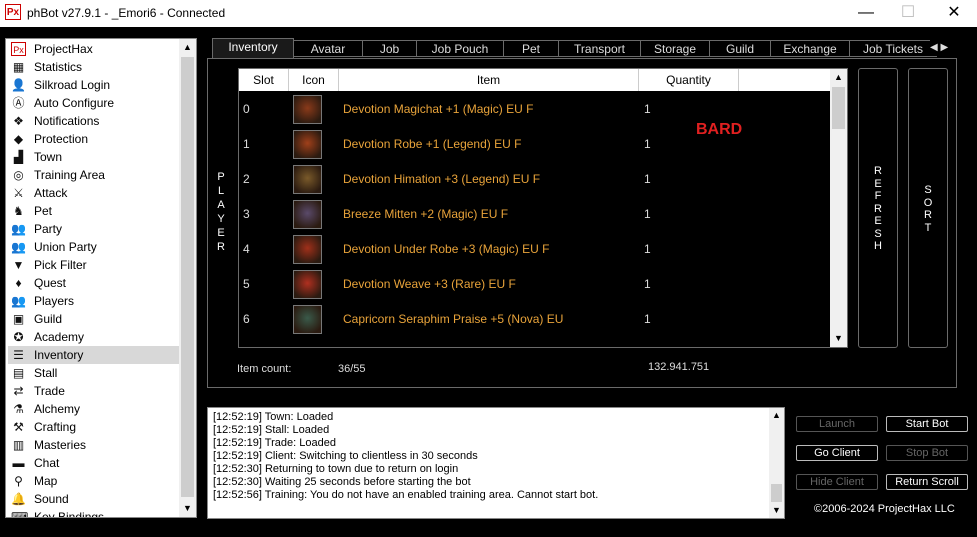  I want to click on column-icon: Icon, so click(314, 80).